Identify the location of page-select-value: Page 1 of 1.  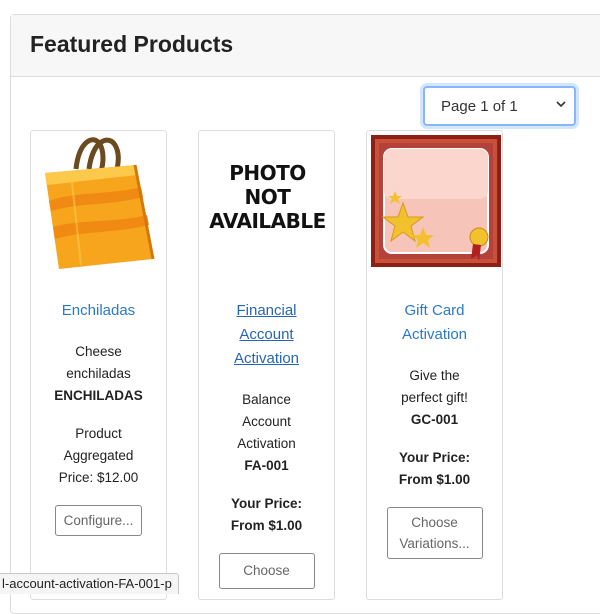
(479, 106).